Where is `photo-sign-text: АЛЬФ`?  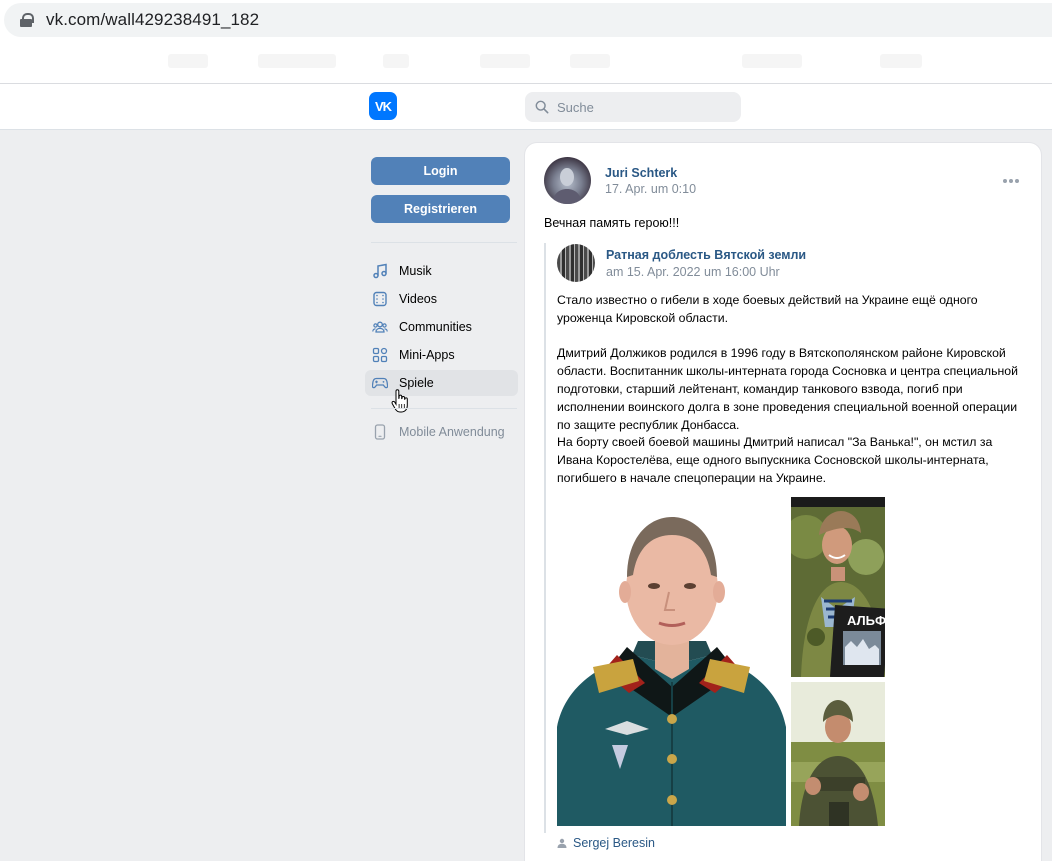 photo-sign-text: АЛЬФ is located at coordinates (866, 620).